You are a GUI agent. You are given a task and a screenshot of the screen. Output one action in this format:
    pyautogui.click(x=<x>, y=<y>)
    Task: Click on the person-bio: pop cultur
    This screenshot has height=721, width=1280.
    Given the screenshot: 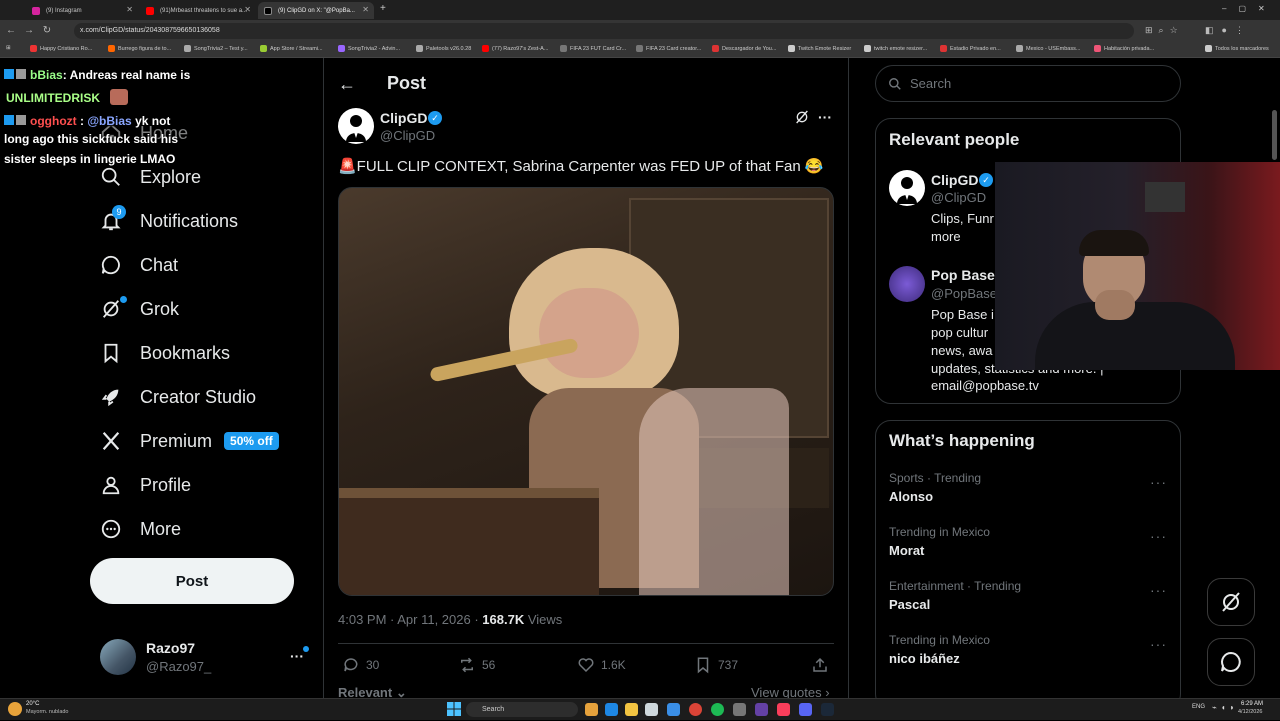 What is the action you would take?
    pyautogui.click(x=960, y=332)
    